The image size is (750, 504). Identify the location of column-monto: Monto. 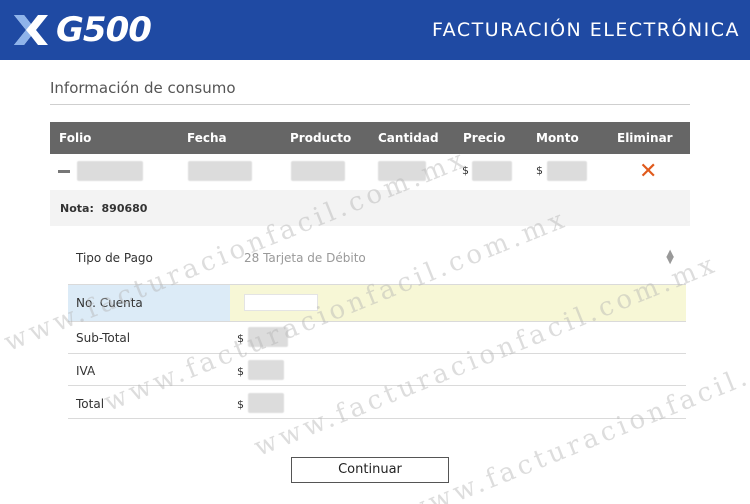
(557, 138).